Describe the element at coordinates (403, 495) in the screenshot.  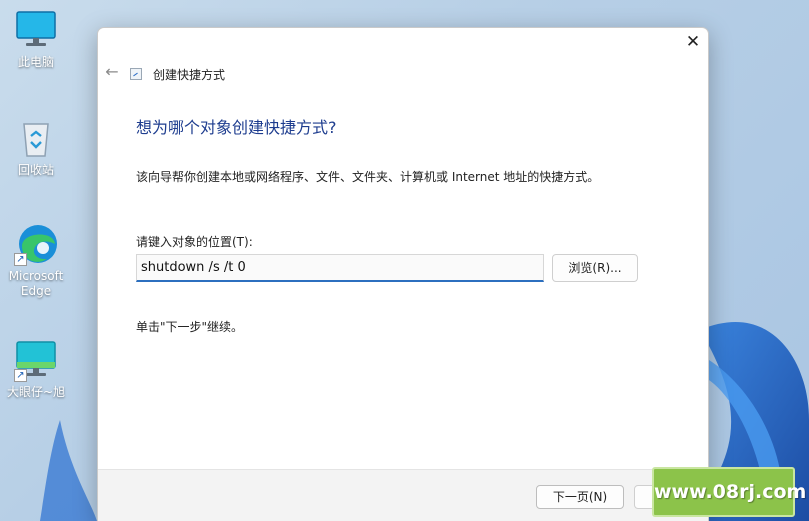
I see `dialog-footer: 下一页(N)` at that location.